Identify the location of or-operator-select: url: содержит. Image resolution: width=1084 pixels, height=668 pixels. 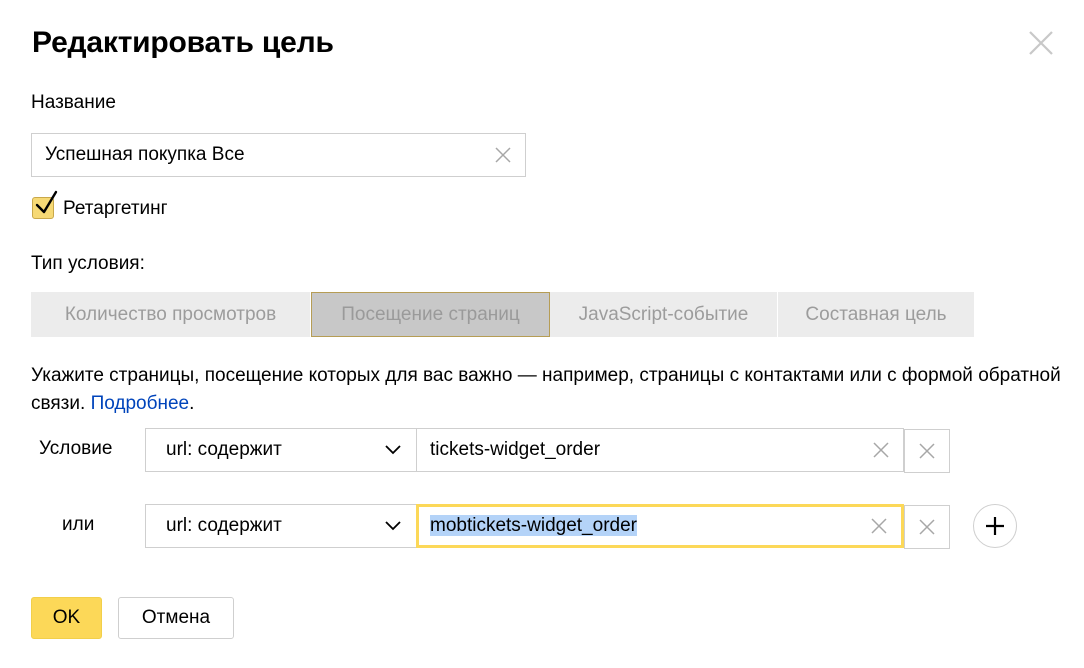
(281, 526).